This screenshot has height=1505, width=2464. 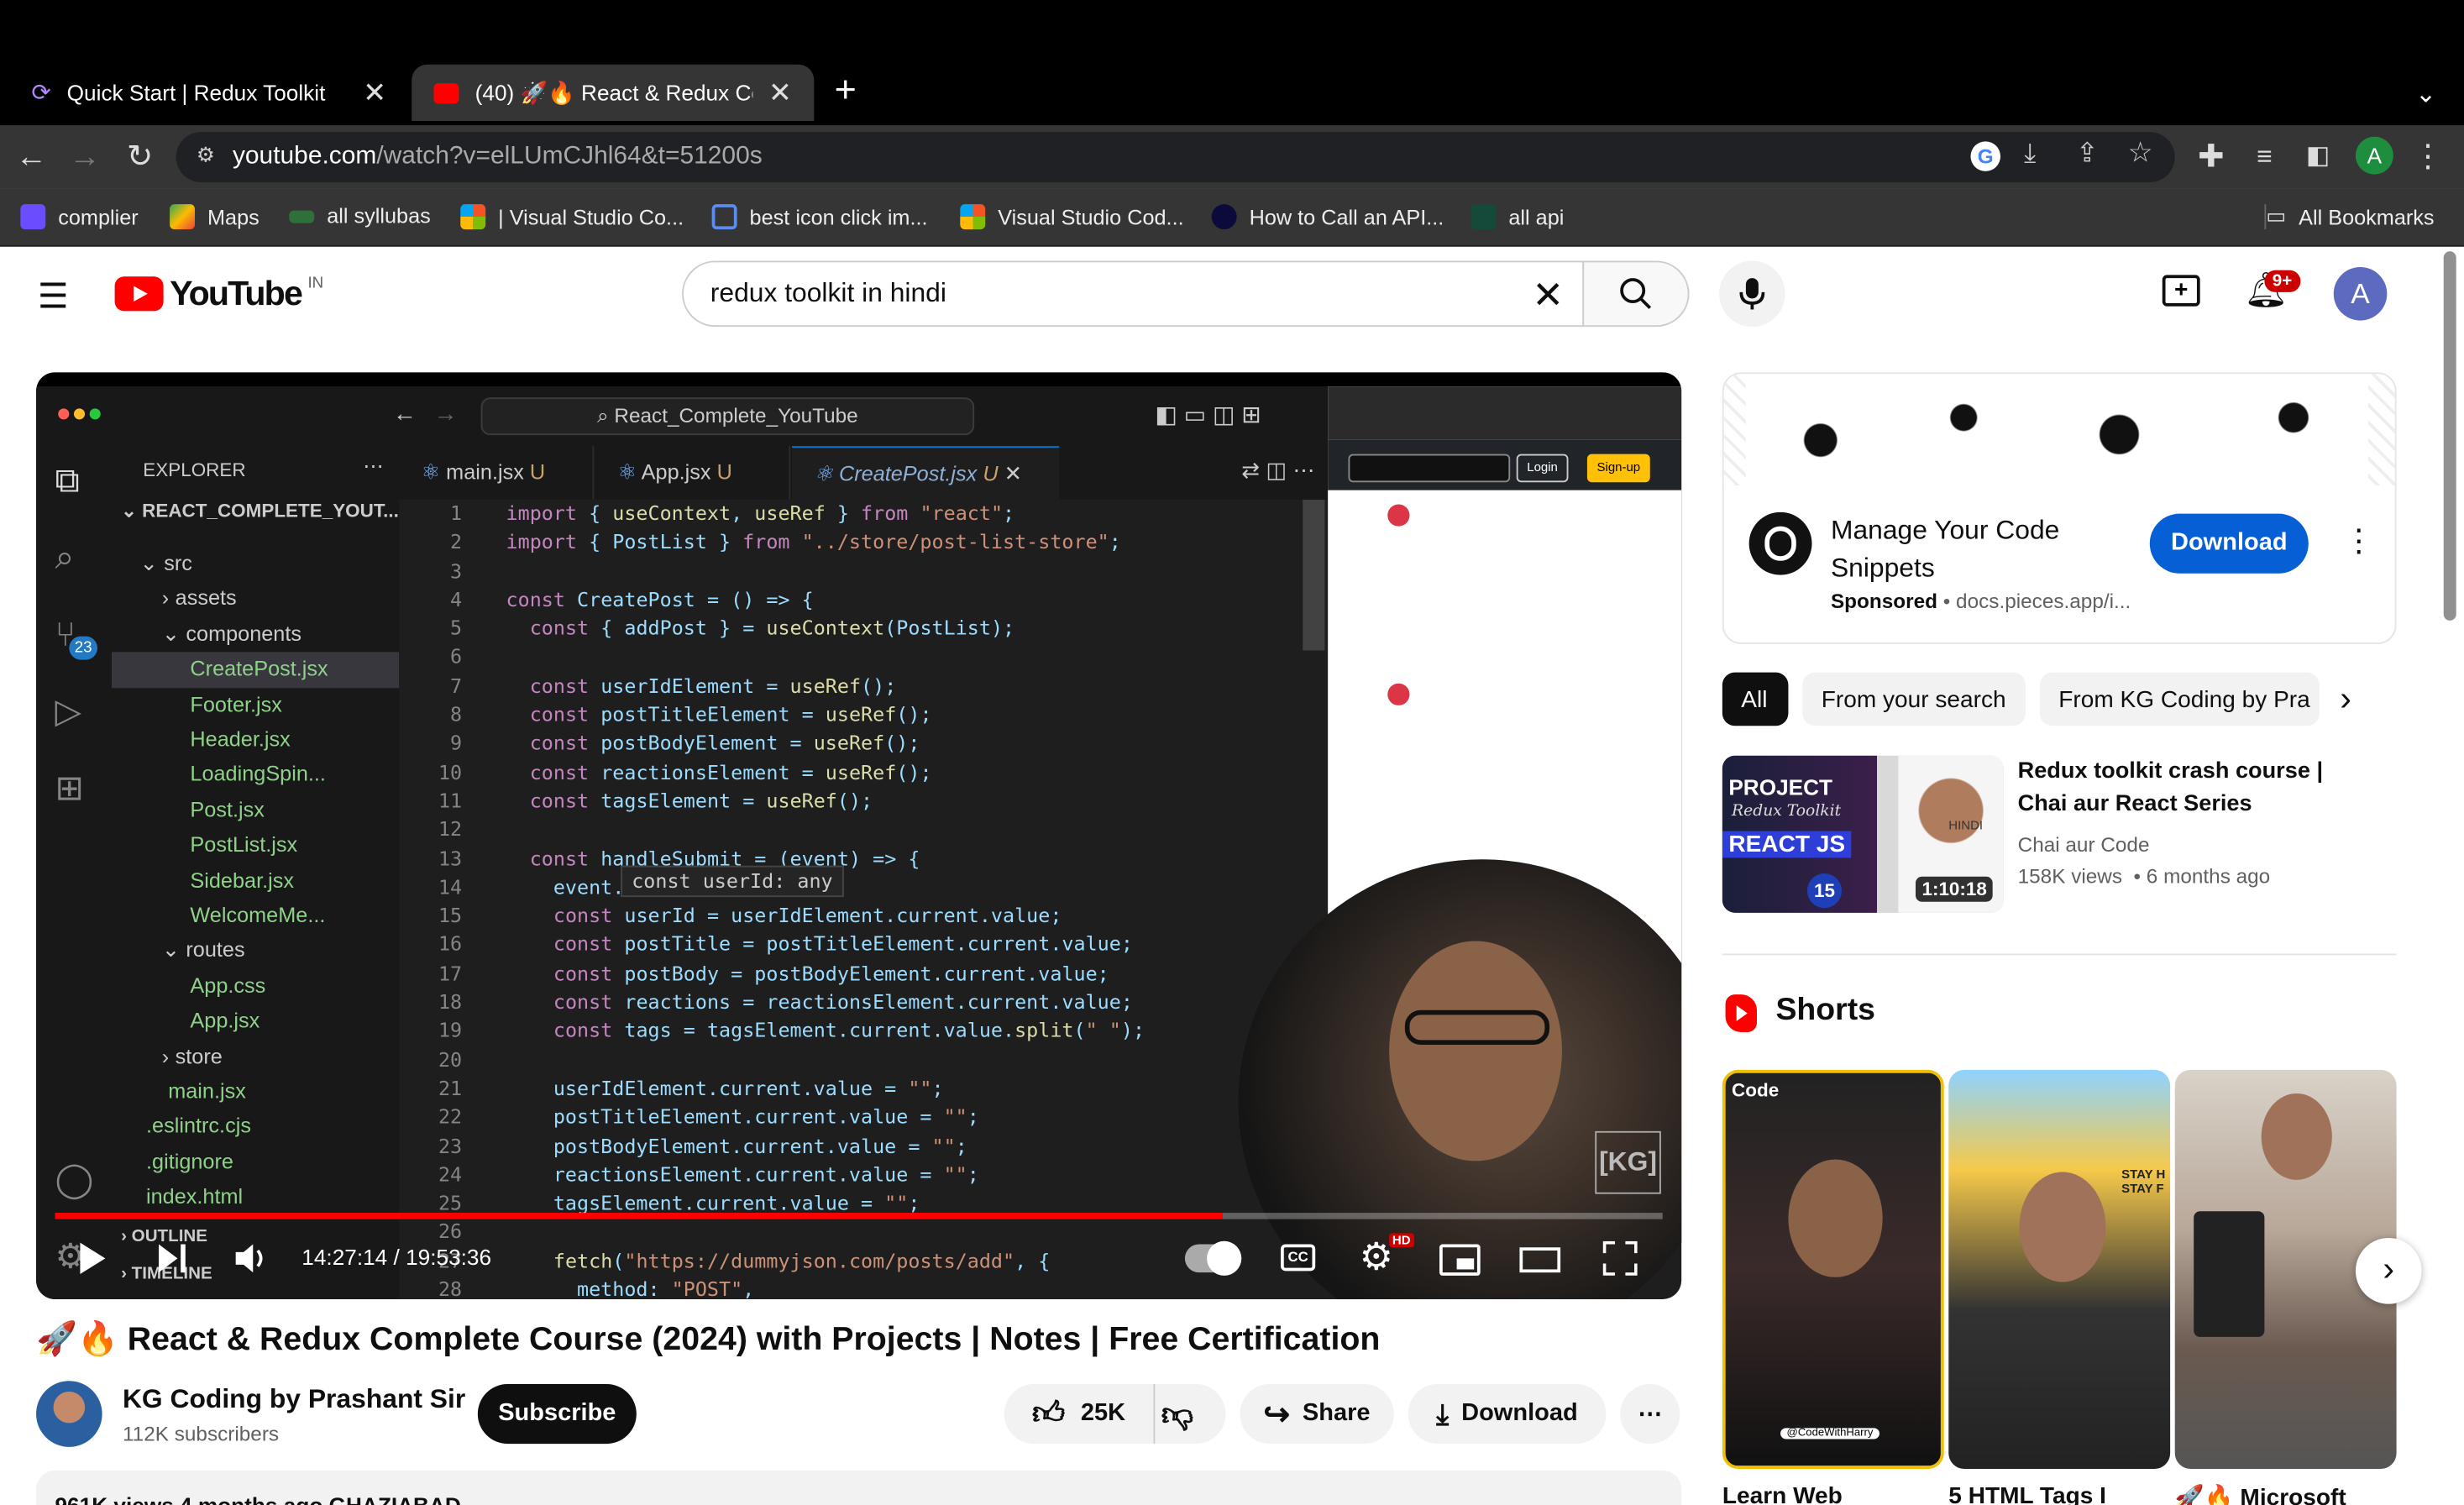 What do you see at coordinates (2027, 1494) in the screenshot?
I see `short-title: 5 HTML Tags I` at bounding box center [2027, 1494].